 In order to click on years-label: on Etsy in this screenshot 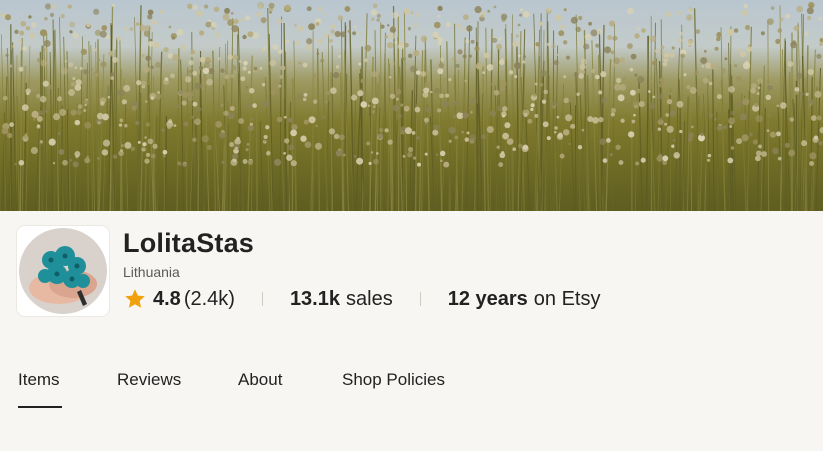, I will do `click(567, 298)`.